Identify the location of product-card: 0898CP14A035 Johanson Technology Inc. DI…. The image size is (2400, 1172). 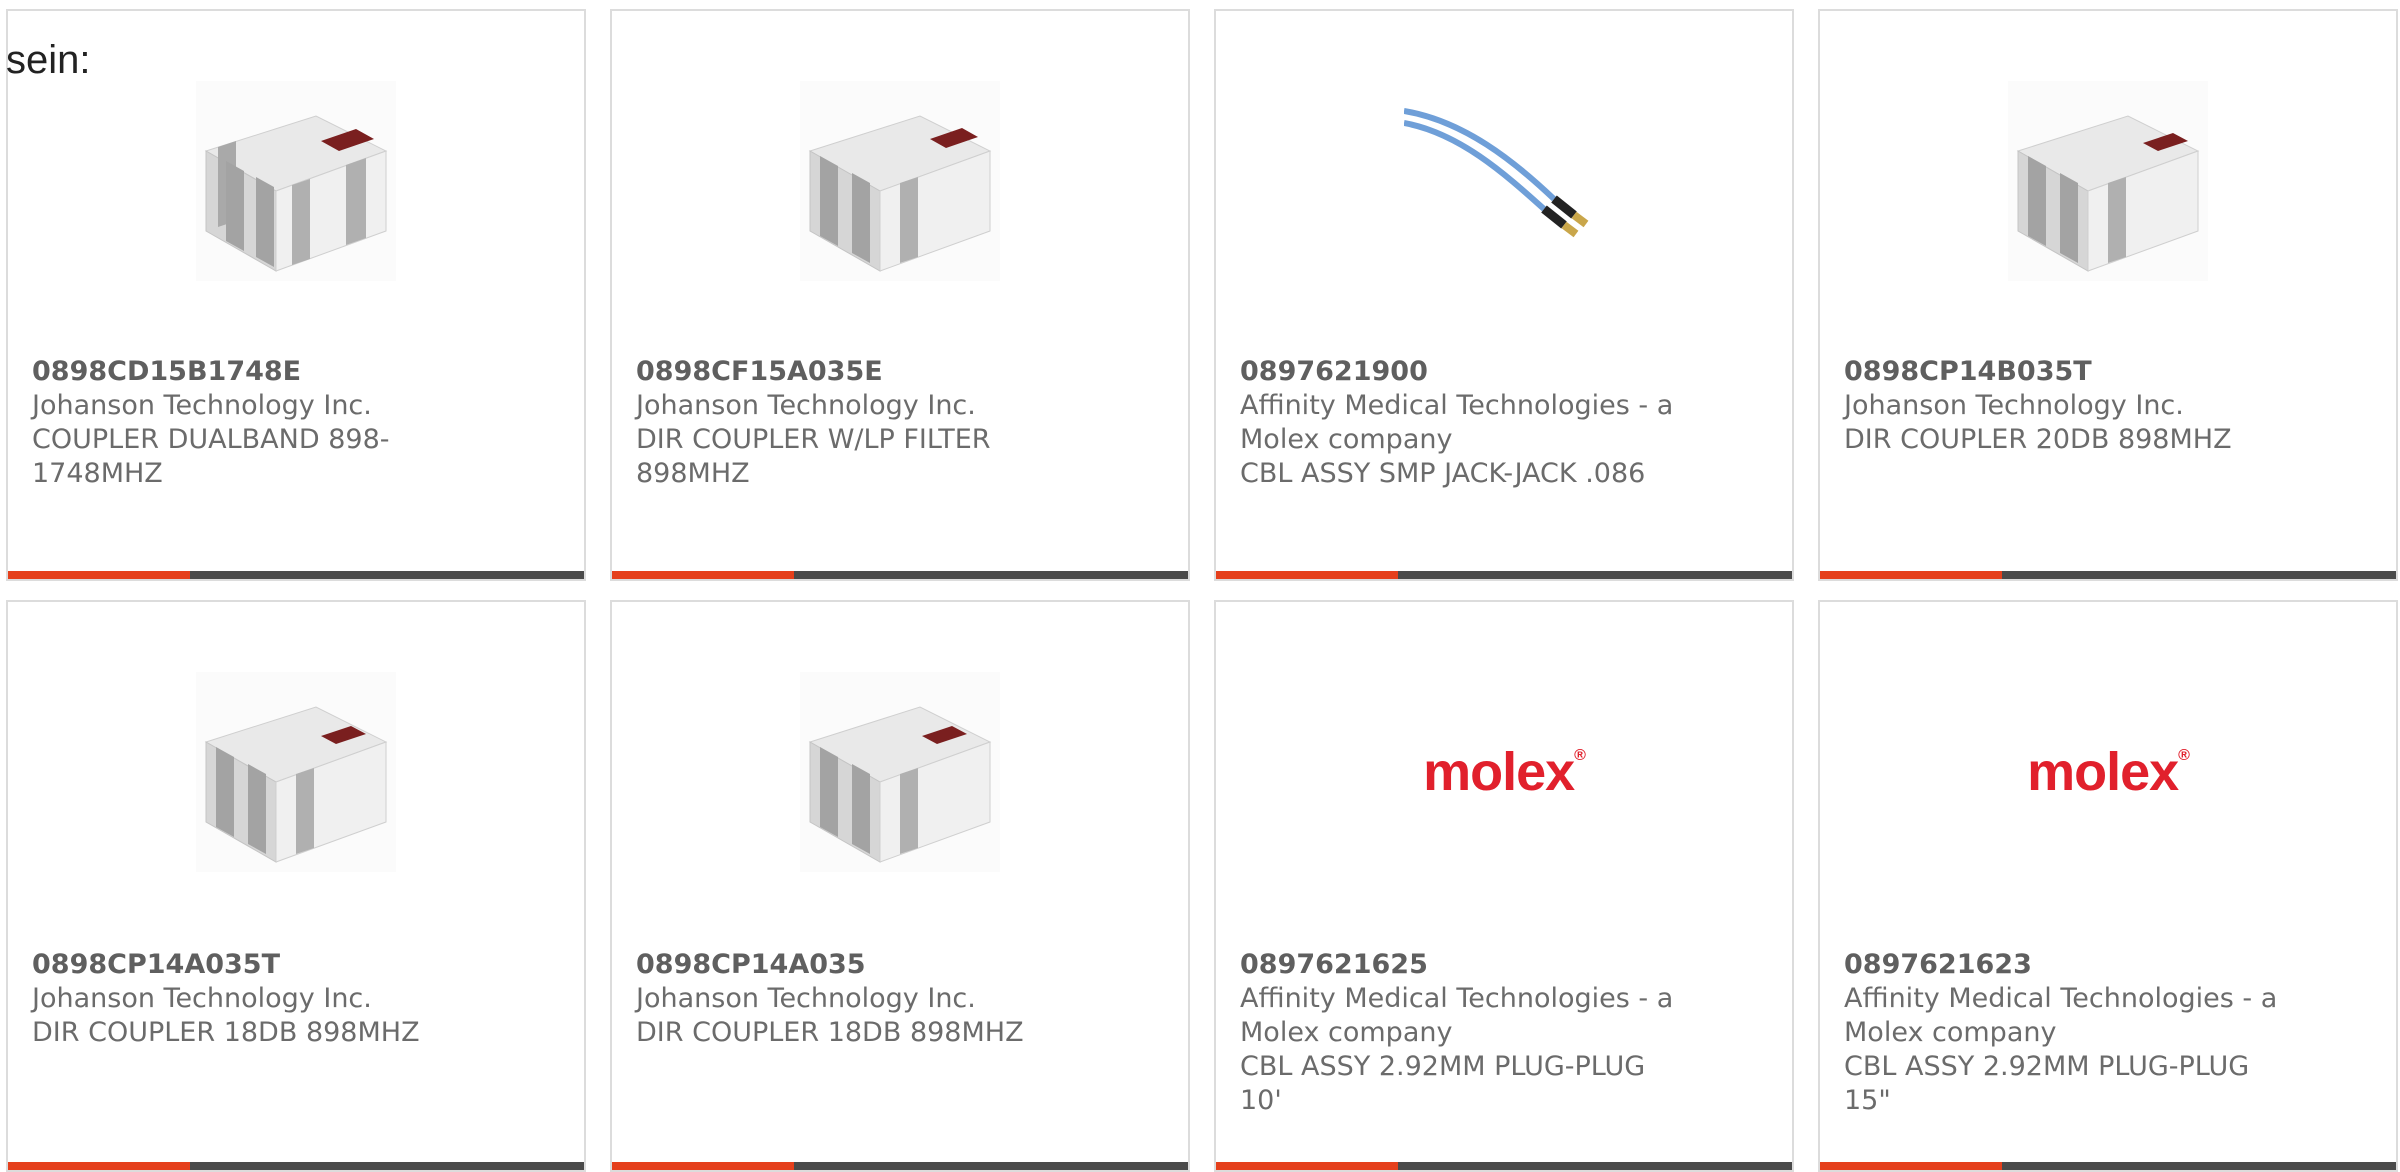
(900, 886).